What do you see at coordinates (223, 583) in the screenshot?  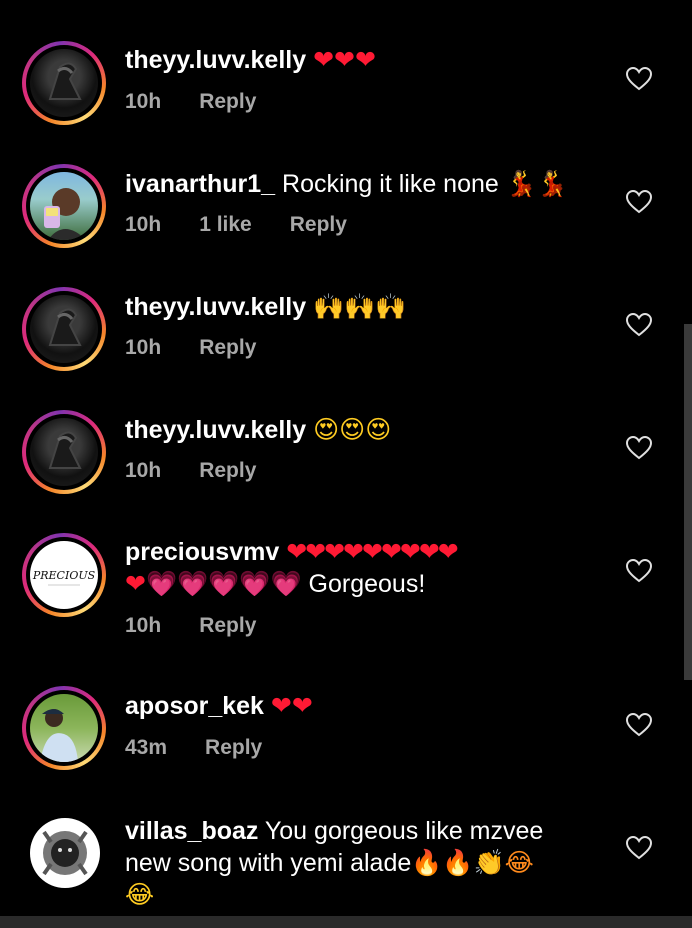 I see `comment-emoji: 💗💗💗💗💗` at bounding box center [223, 583].